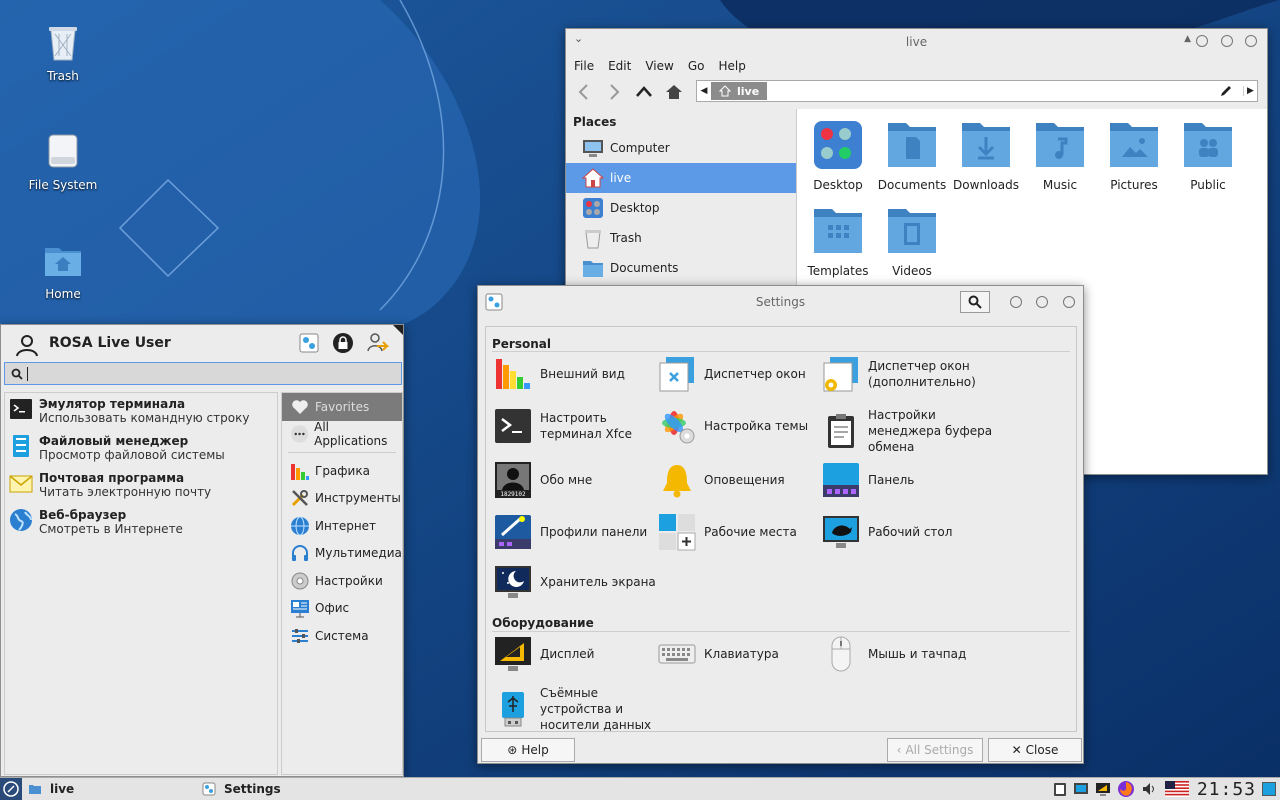  Describe the element at coordinates (584, 92) in the screenshot. I see `back-arrow-icon` at that location.